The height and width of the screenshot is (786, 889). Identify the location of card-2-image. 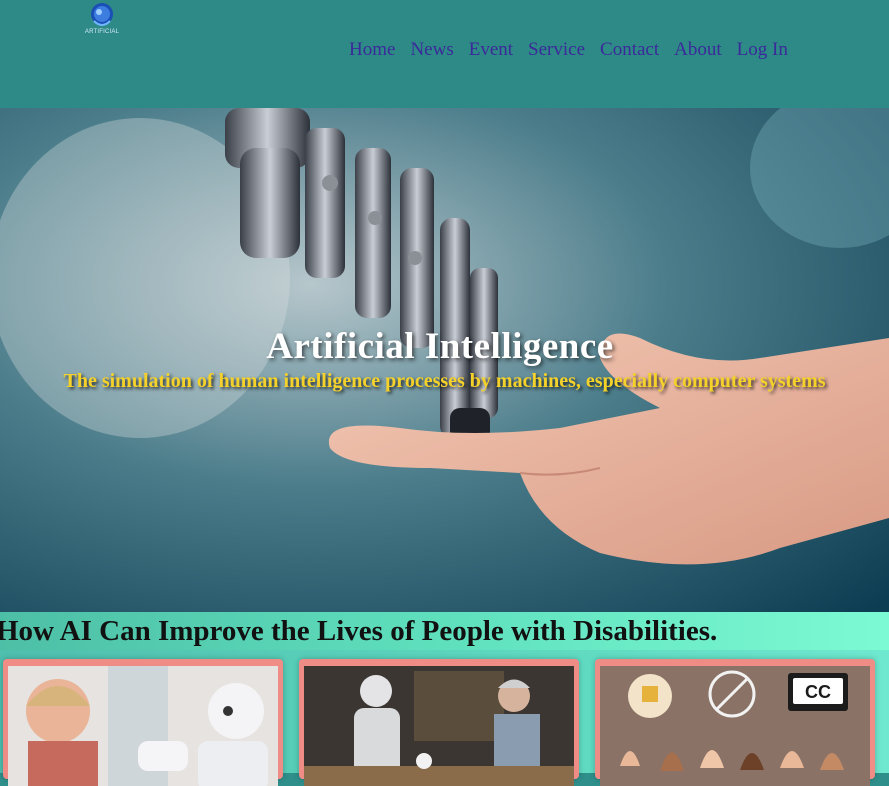
(439, 726).